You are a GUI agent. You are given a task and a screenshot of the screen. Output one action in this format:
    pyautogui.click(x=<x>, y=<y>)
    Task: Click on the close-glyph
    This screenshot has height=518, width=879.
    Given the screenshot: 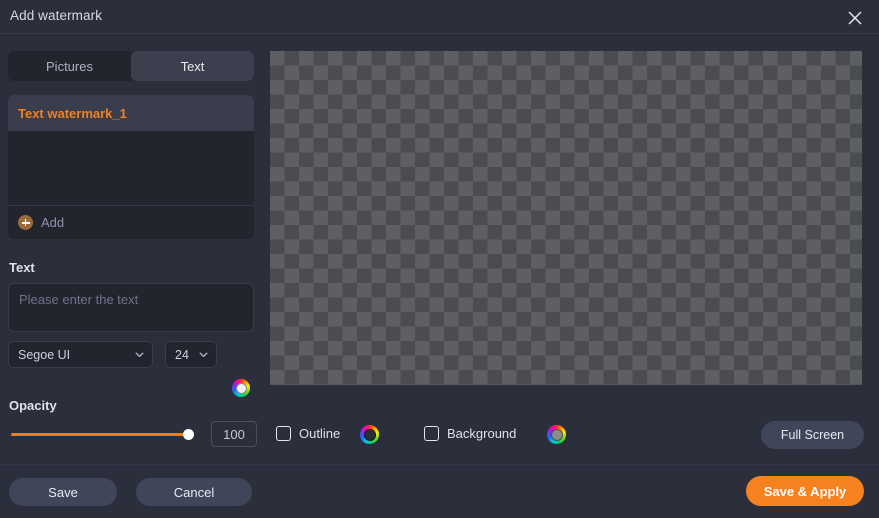 What is the action you would take?
    pyautogui.click(x=855, y=18)
    